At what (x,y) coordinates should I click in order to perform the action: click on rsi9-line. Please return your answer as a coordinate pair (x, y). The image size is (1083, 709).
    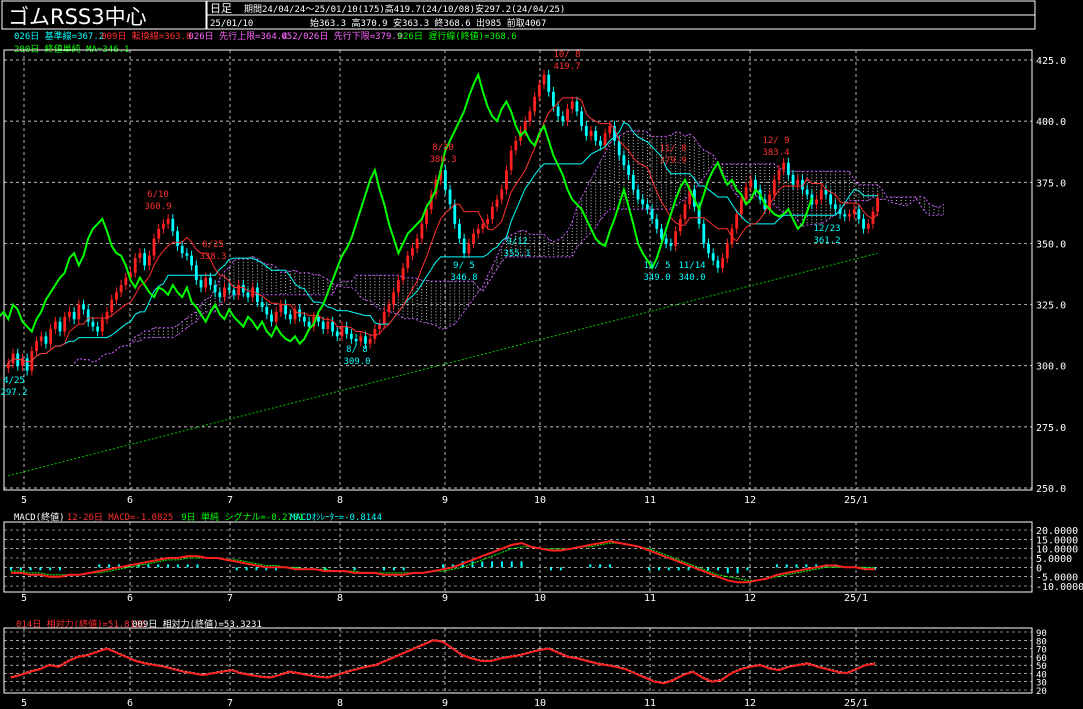
    Looking at the image, I should click on (443, 661).